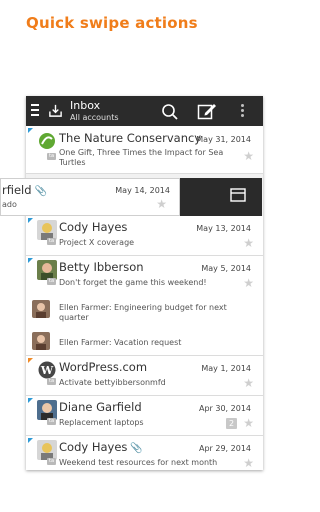  I want to click on svg-text: W, so click(47, 370).